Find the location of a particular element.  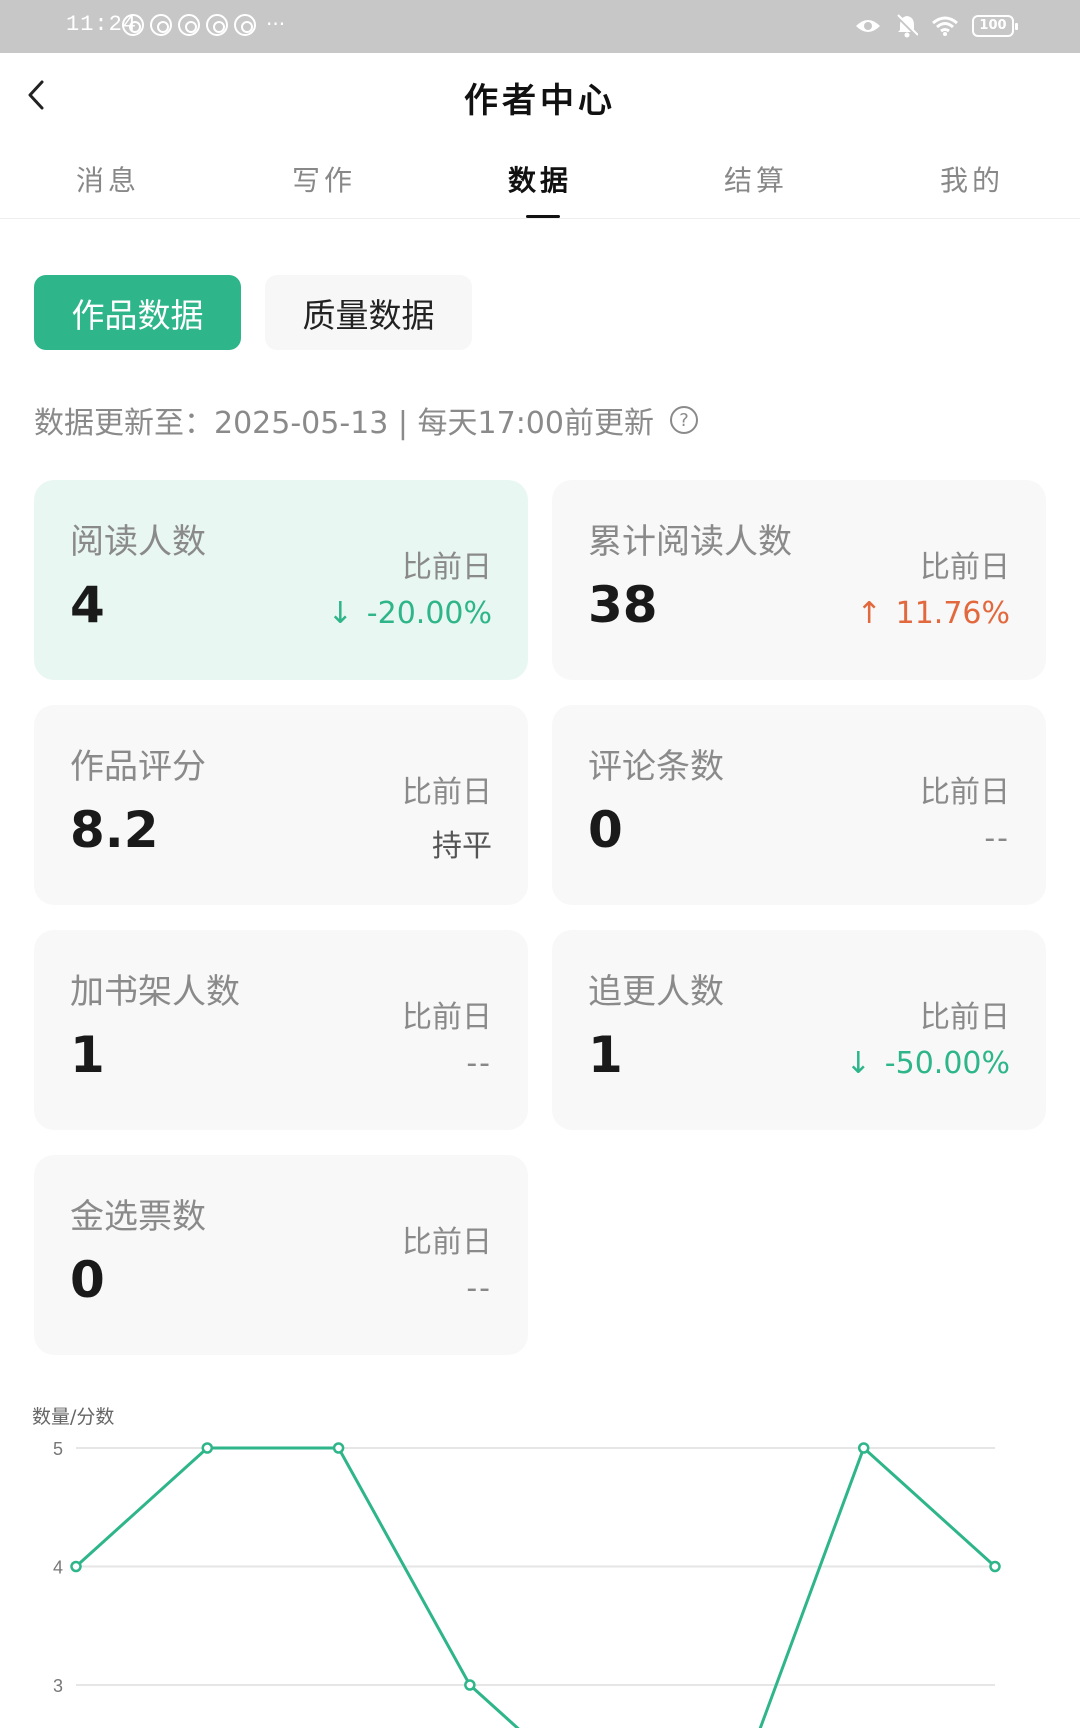

data-type-segment: 作品数据 质量数据 is located at coordinates (253, 312).